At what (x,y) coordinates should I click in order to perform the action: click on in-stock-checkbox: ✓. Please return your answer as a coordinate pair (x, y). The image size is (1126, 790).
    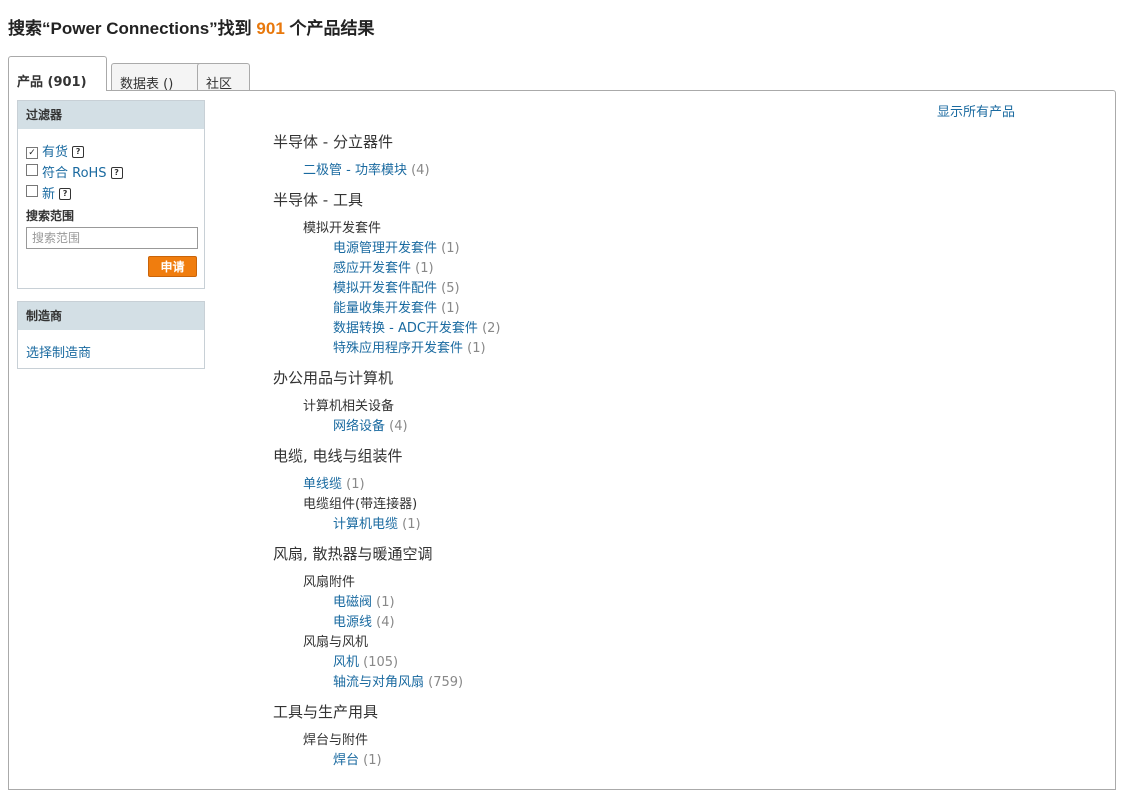
    Looking at the image, I should click on (32, 153).